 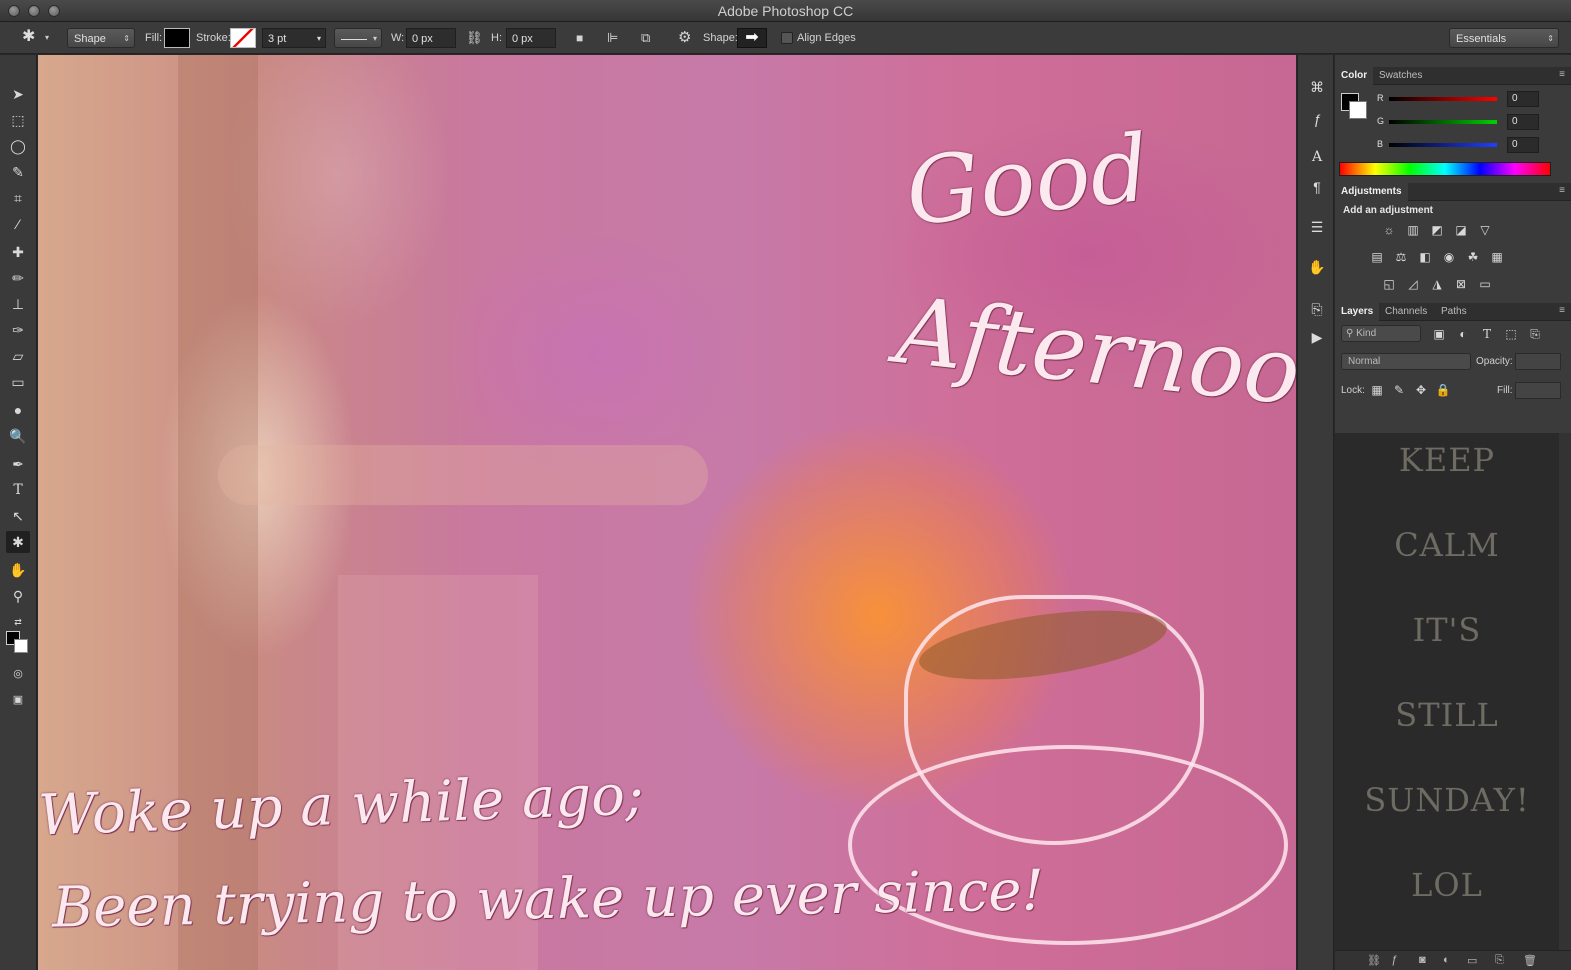 I want to click on opacity-field, so click(x=1538, y=361).